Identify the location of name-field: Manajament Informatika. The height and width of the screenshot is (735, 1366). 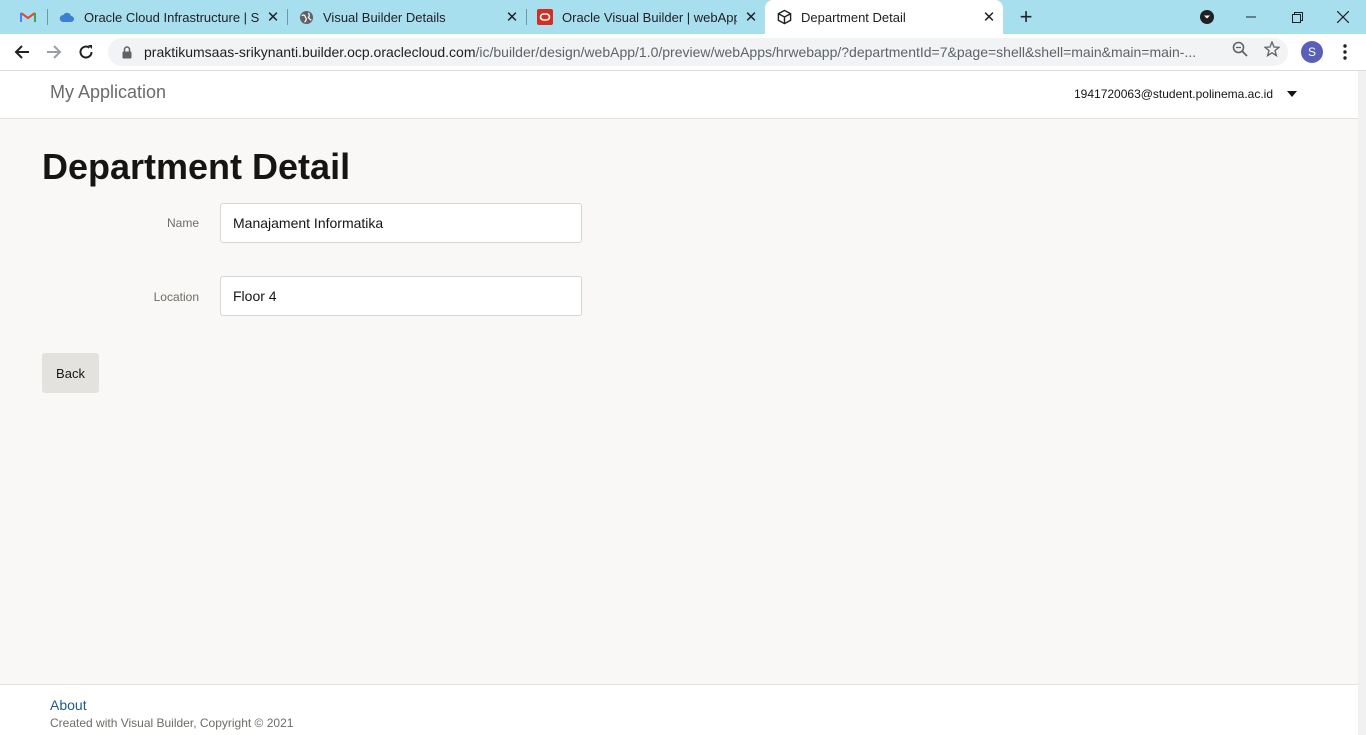
(401, 223).